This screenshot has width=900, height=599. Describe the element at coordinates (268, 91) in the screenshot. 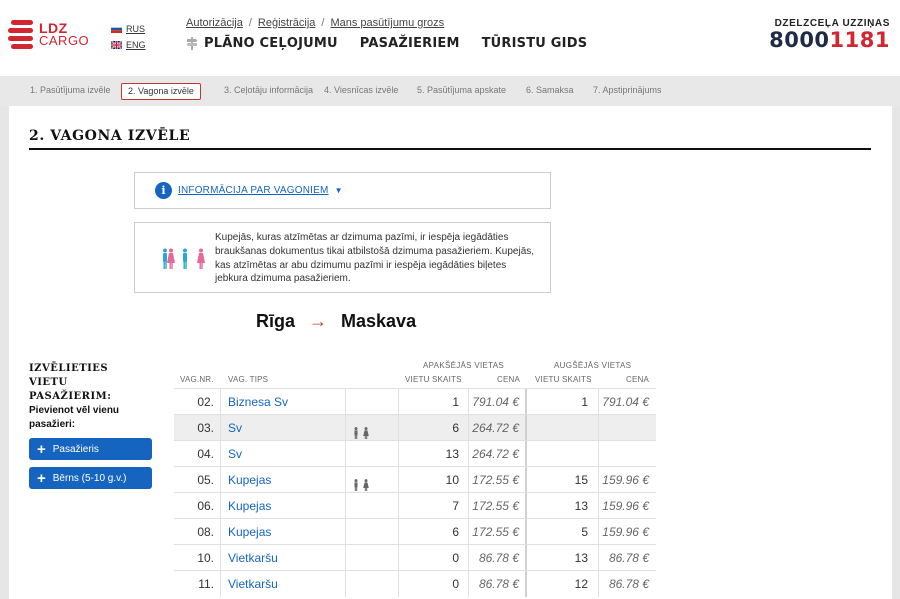

I see `step-traveler-info: 3. Ceļotāju informācija` at that location.